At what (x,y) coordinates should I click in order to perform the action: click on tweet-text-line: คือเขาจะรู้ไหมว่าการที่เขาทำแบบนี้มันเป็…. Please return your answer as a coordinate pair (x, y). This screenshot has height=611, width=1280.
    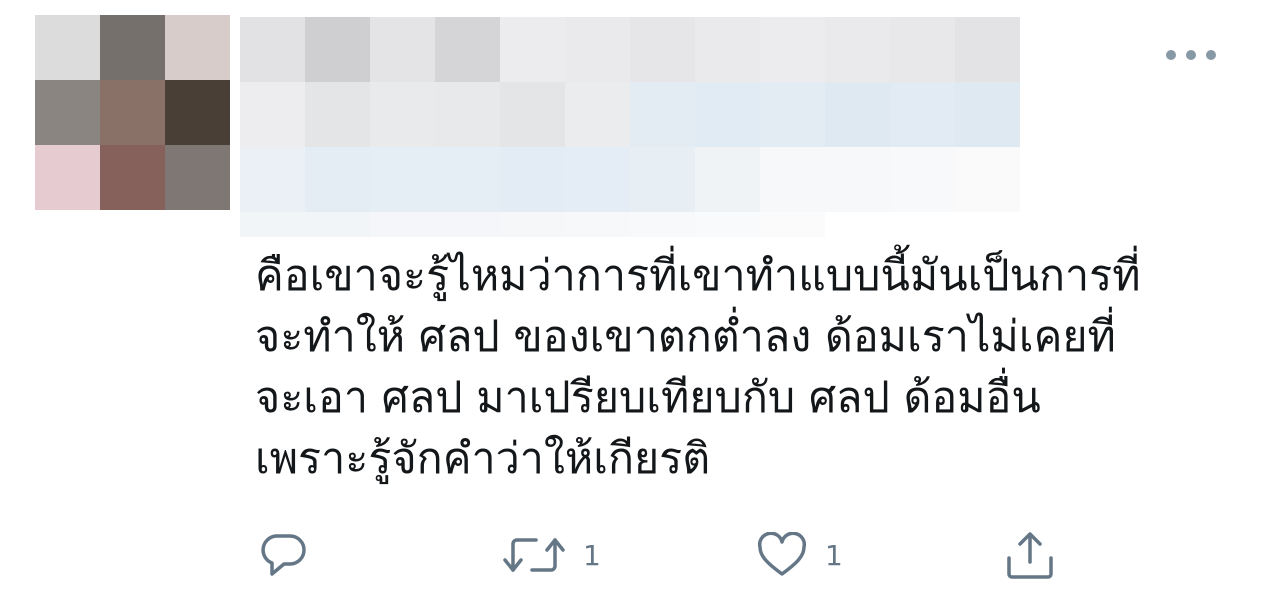
    Looking at the image, I should click on (698, 276).